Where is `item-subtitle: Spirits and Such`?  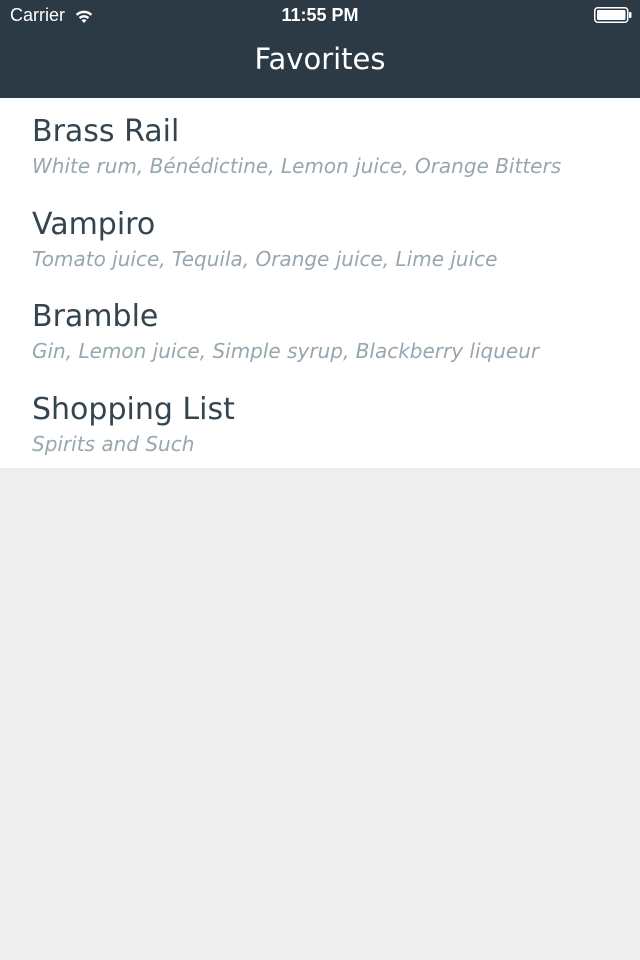
item-subtitle: Spirits and Such is located at coordinates (113, 444).